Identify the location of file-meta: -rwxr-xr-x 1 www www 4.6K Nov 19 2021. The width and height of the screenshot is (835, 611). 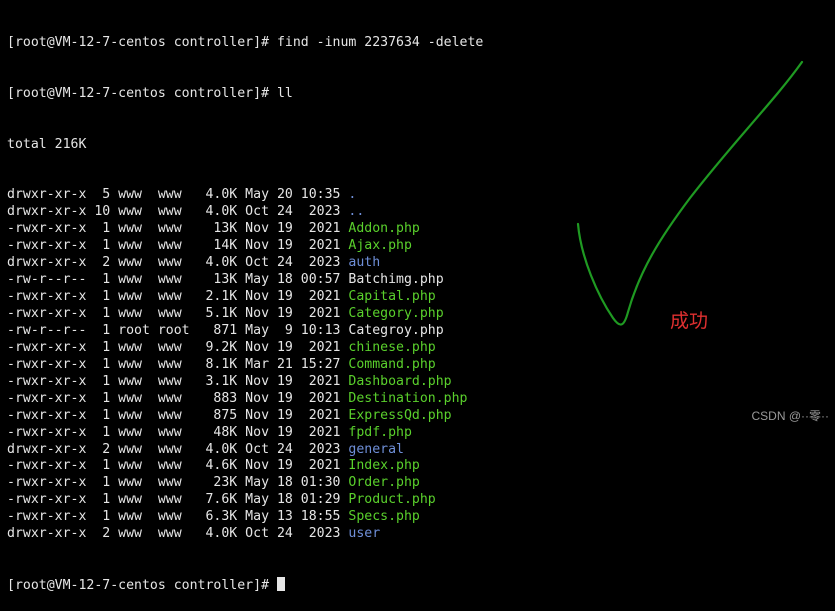
(178, 466).